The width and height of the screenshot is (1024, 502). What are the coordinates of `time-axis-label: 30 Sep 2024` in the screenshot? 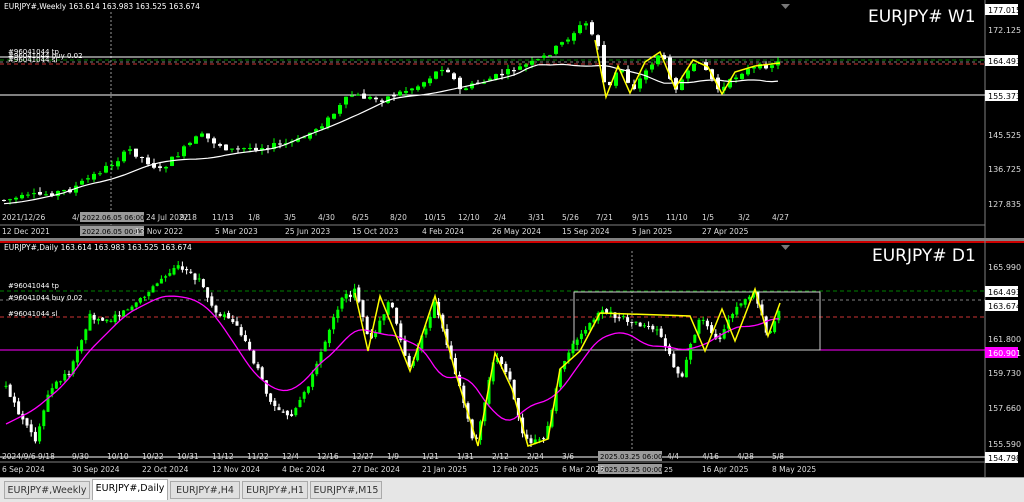 It's located at (96, 469).